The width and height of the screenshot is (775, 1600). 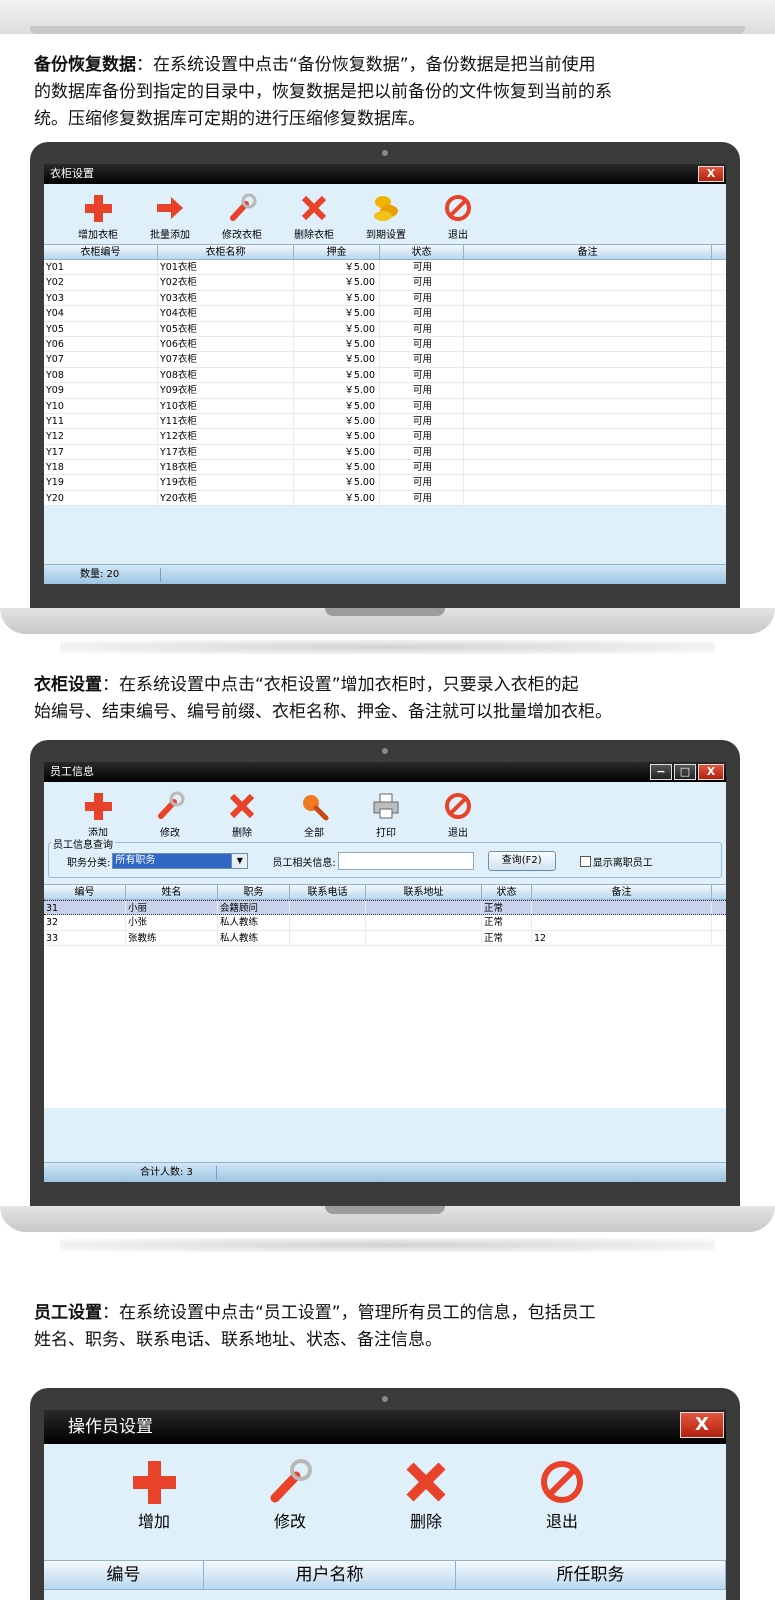 What do you see at coordinates (385, 329) in the screenshot?
I see `table-row: Y05 Y05衣柜 ￥5.00 可用` at bounding box center [385, 329].